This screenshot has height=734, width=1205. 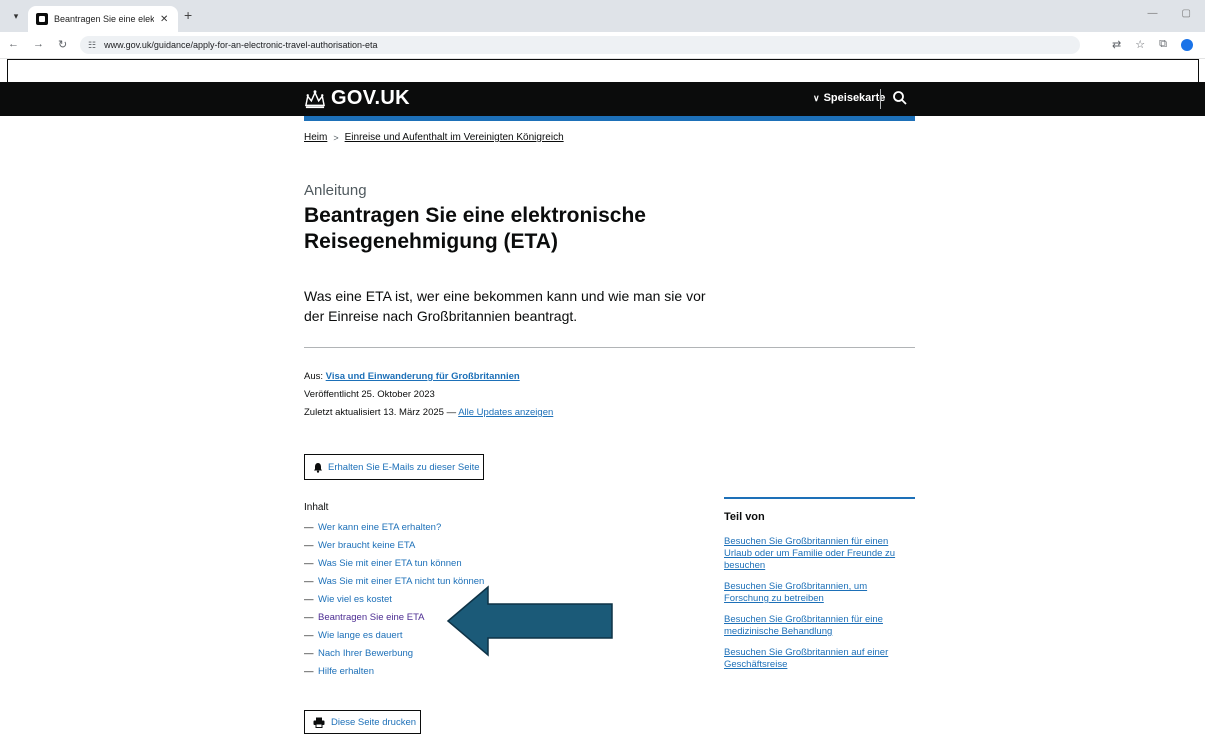 I want to click on contents-link-get-help: Hilfe erhalten, so click(x=346, y=672).